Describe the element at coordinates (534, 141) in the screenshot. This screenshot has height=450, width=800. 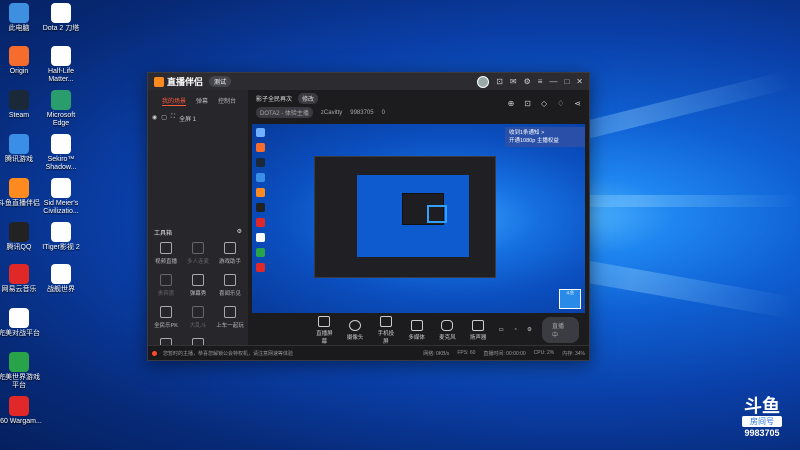
I see `notice-line2: 开通1080p 主播权益` at that location.